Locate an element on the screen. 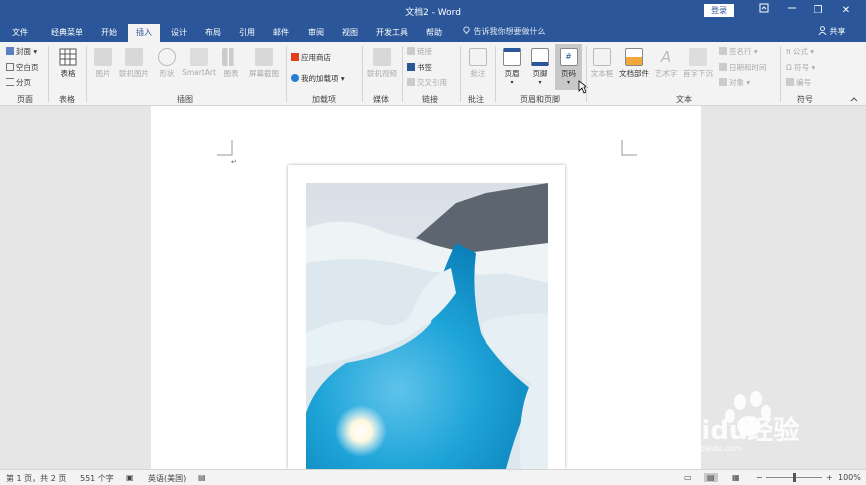  cross-reference-label: 交叉引用 is located at coordinates (432, 82).